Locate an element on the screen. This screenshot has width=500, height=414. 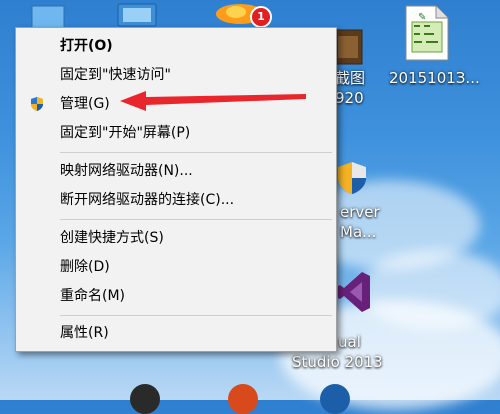
visual-studio-label-2: Studio 2013 is located at coordinates (337, 362).